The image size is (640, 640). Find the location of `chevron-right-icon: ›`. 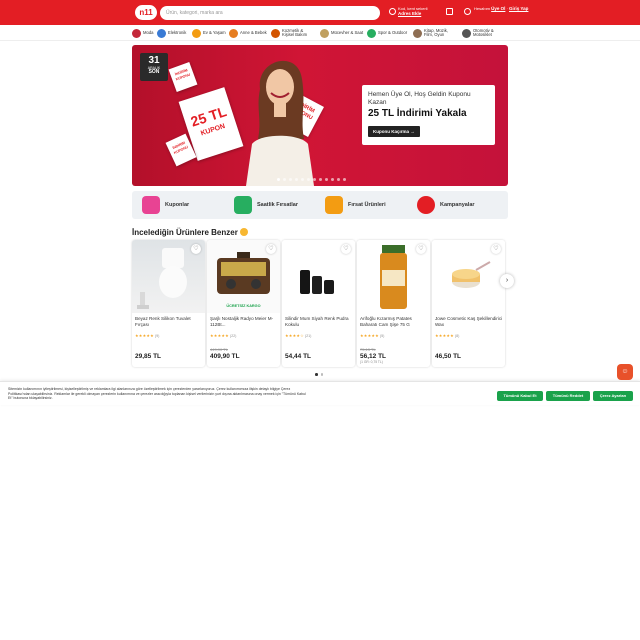

chevron-right-icon: › is located at coordinates (507, 280).